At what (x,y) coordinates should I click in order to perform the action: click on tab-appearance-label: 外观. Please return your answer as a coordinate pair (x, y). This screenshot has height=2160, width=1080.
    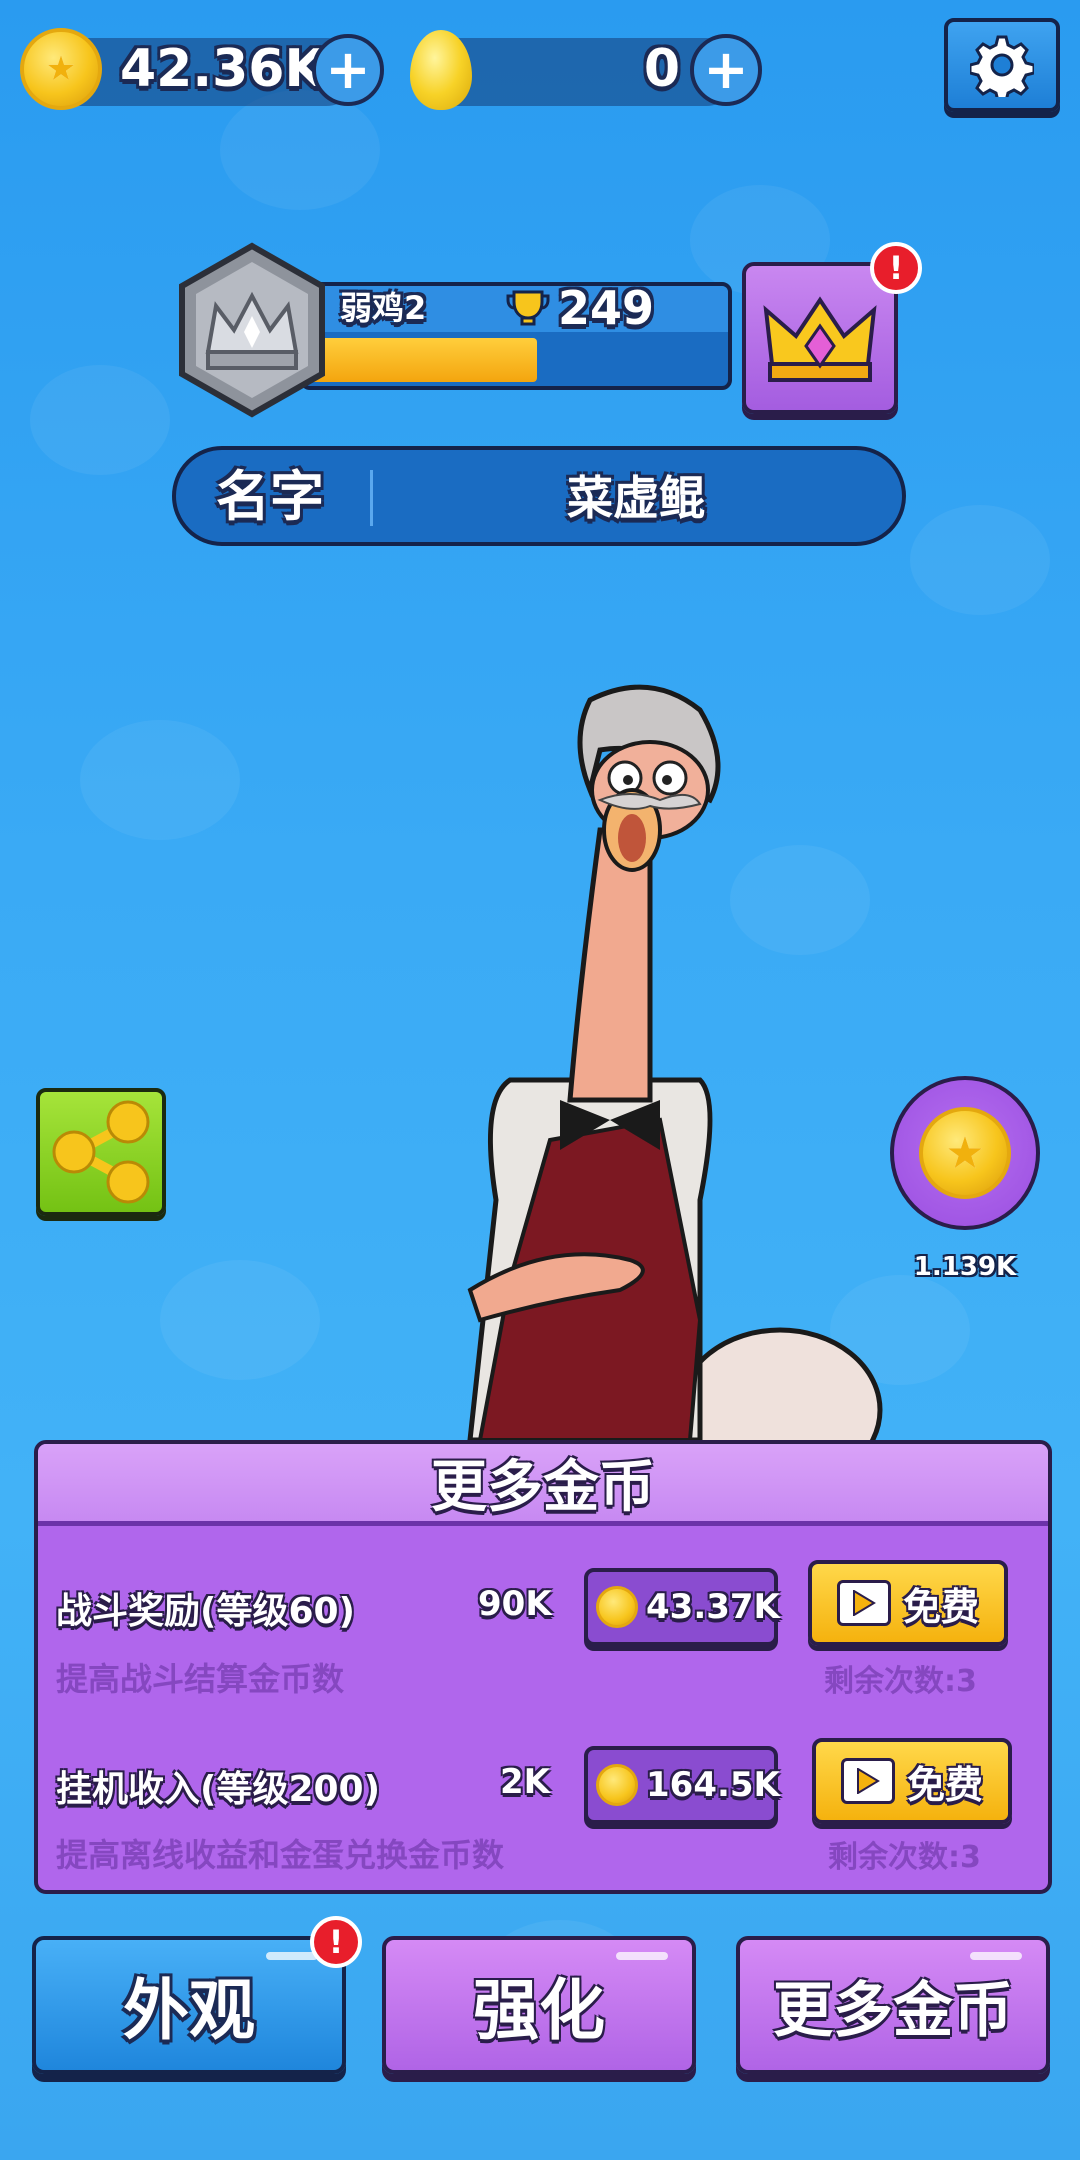
    Looking at the image, I should click on (189, 2010).